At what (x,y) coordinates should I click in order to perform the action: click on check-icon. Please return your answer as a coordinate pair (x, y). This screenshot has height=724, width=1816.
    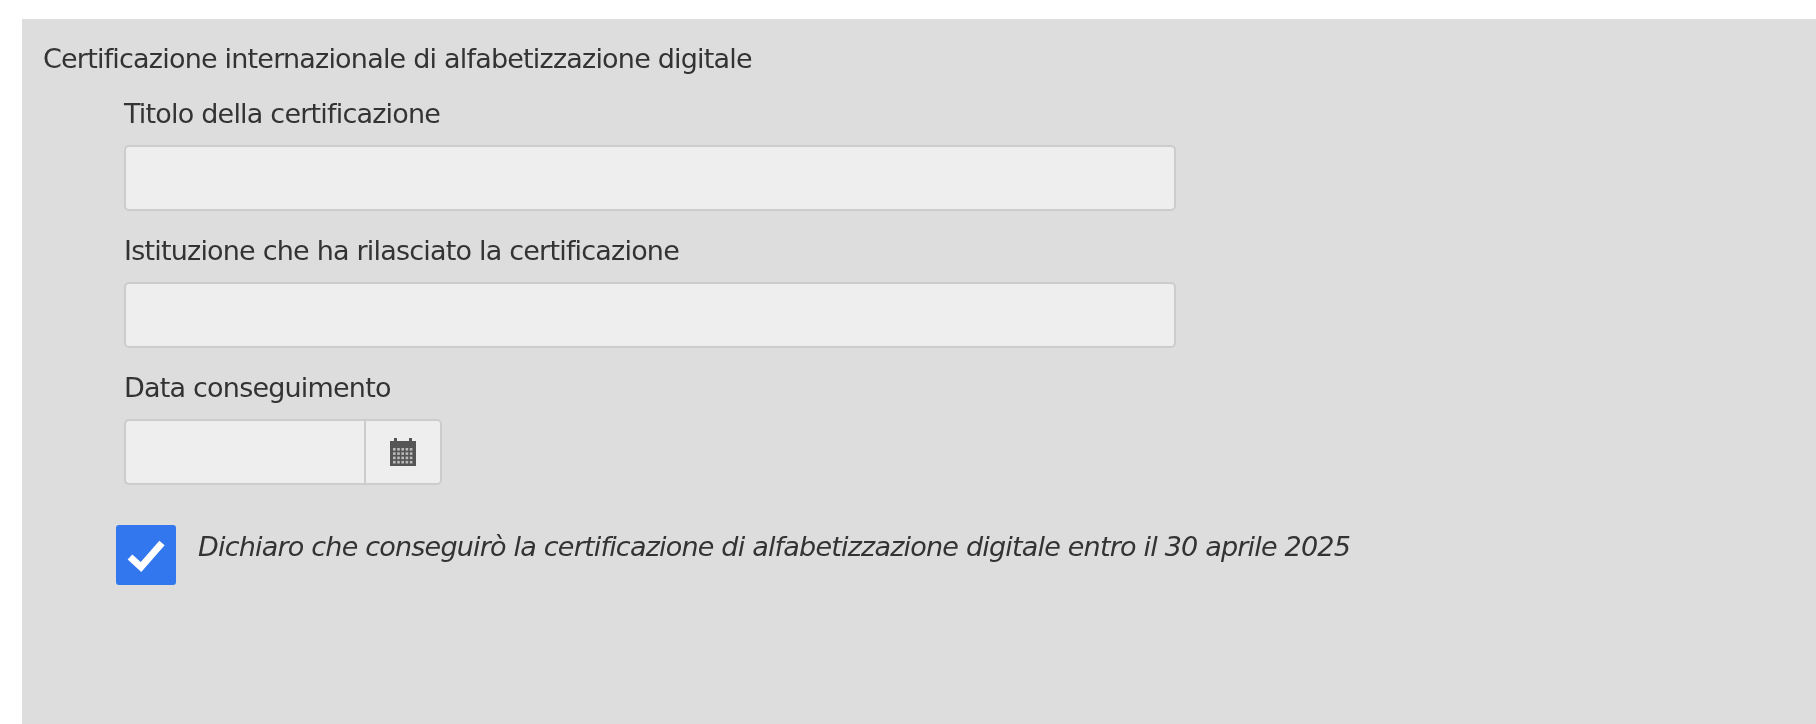
    Looking at the image, I should click on (146, 555).